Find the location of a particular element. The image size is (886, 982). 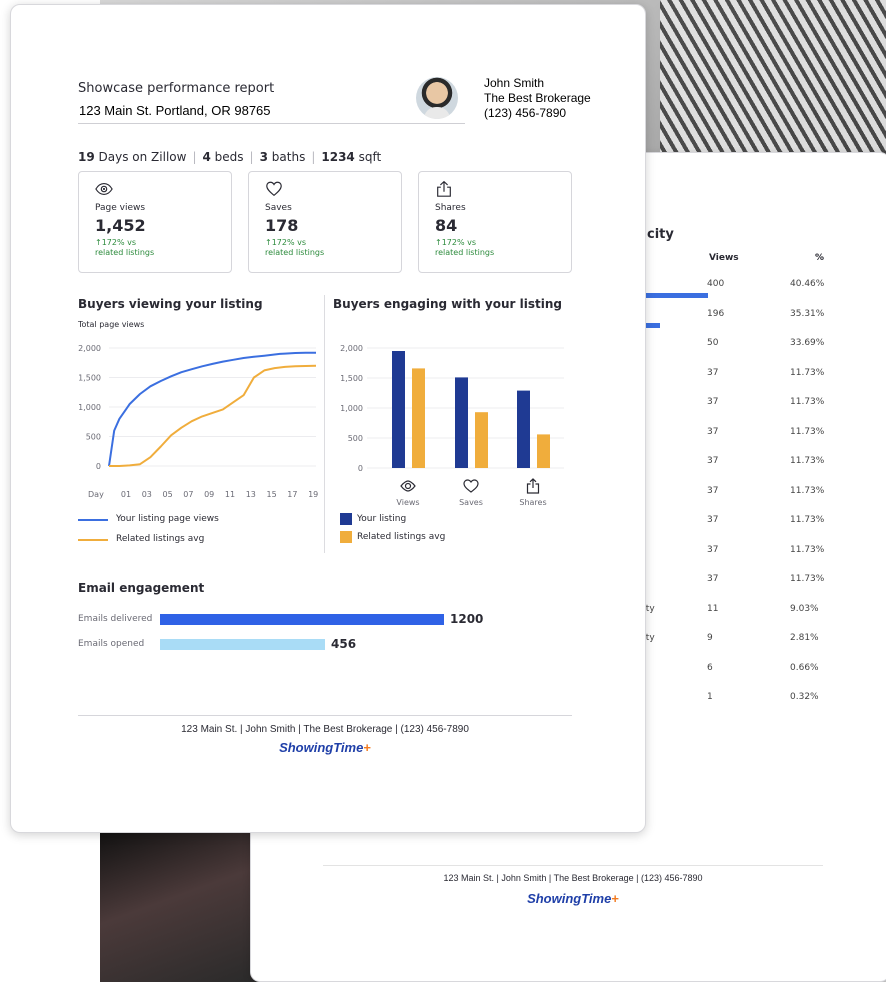

category-label: Views is located at coordinates (407, 502).